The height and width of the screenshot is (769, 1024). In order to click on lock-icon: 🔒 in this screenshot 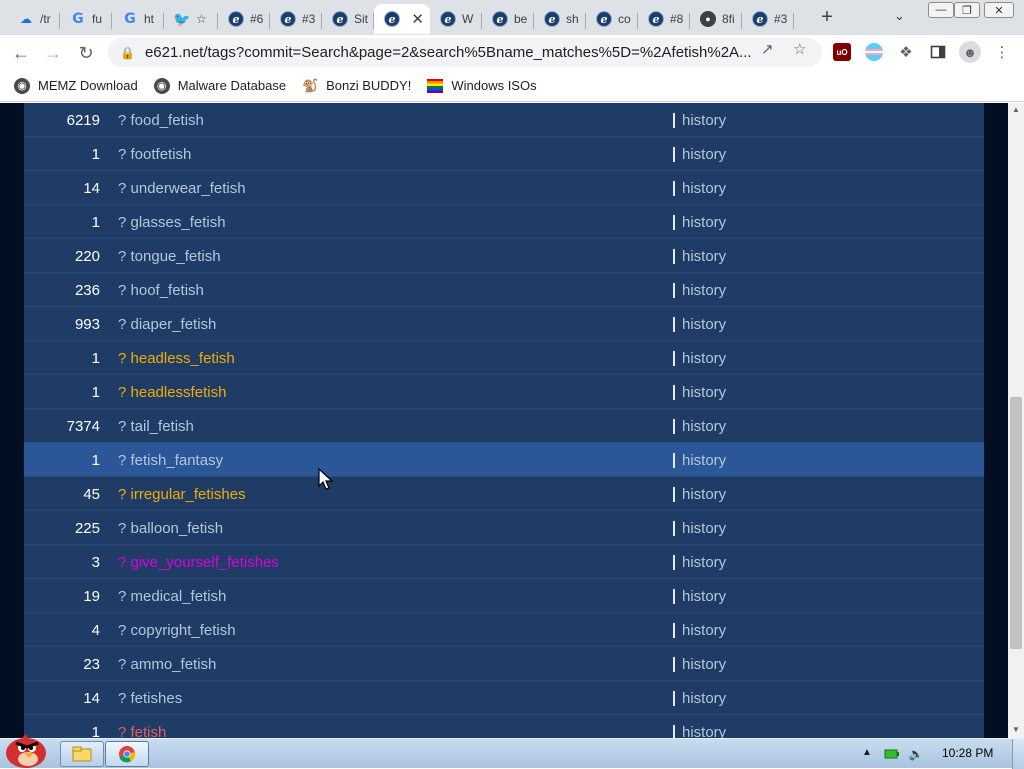, I will do `click(127, 53)`.